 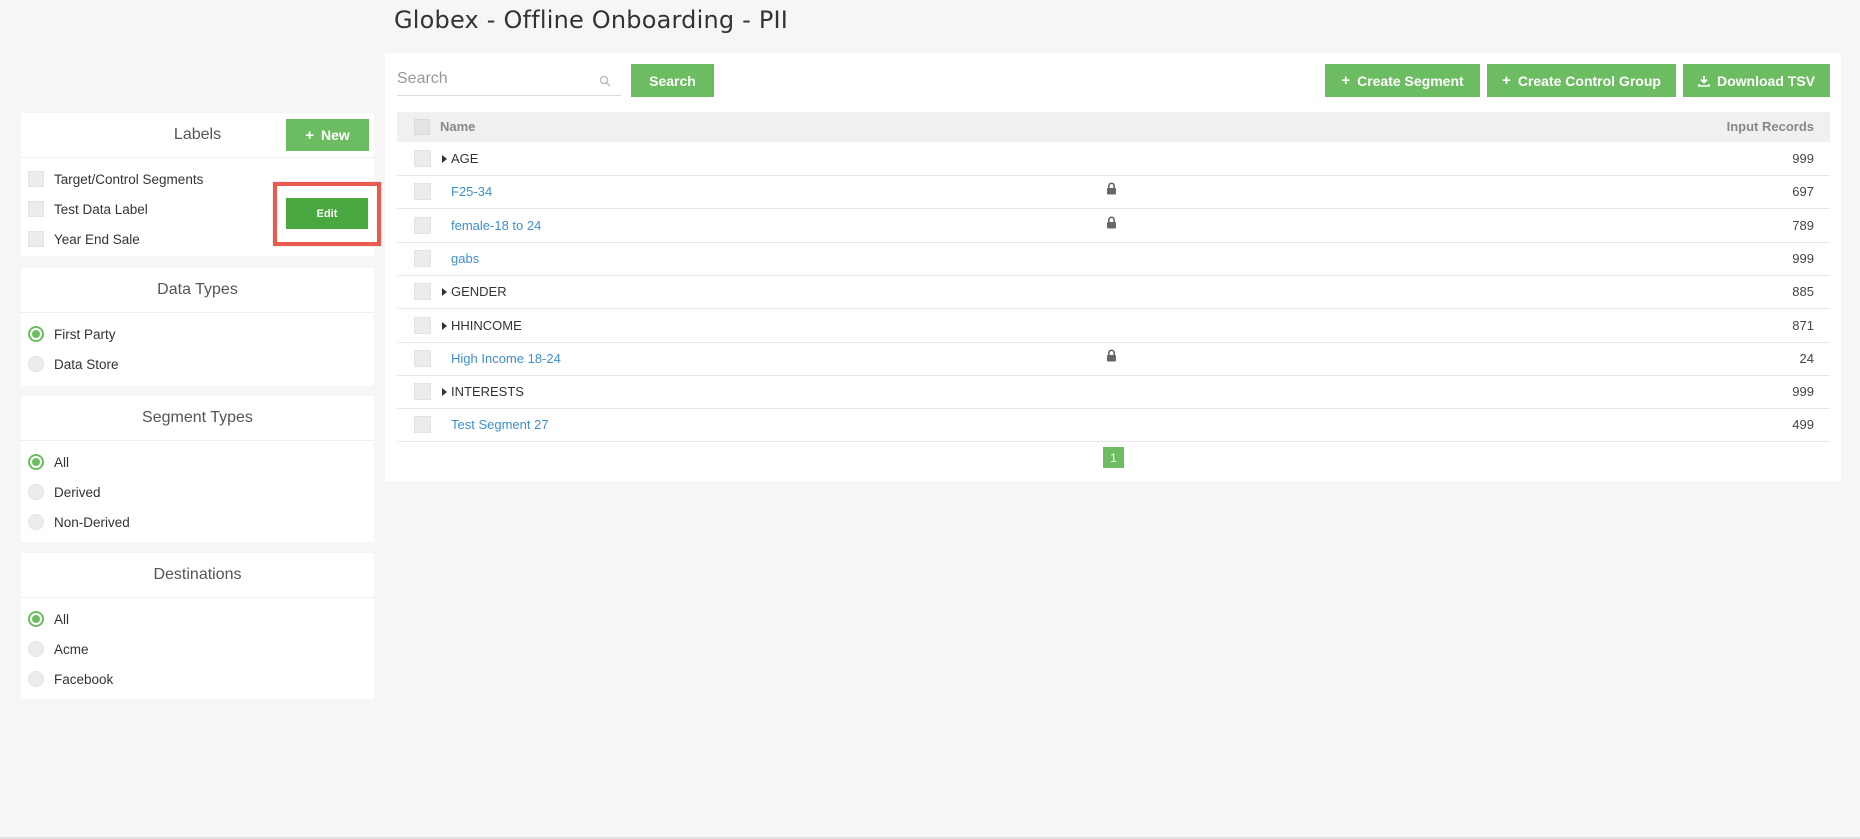 What do you see at coordinates (464, 158) in the screenshot?
I see `segment-group-name: AGE` at bounding box center [464, 158].